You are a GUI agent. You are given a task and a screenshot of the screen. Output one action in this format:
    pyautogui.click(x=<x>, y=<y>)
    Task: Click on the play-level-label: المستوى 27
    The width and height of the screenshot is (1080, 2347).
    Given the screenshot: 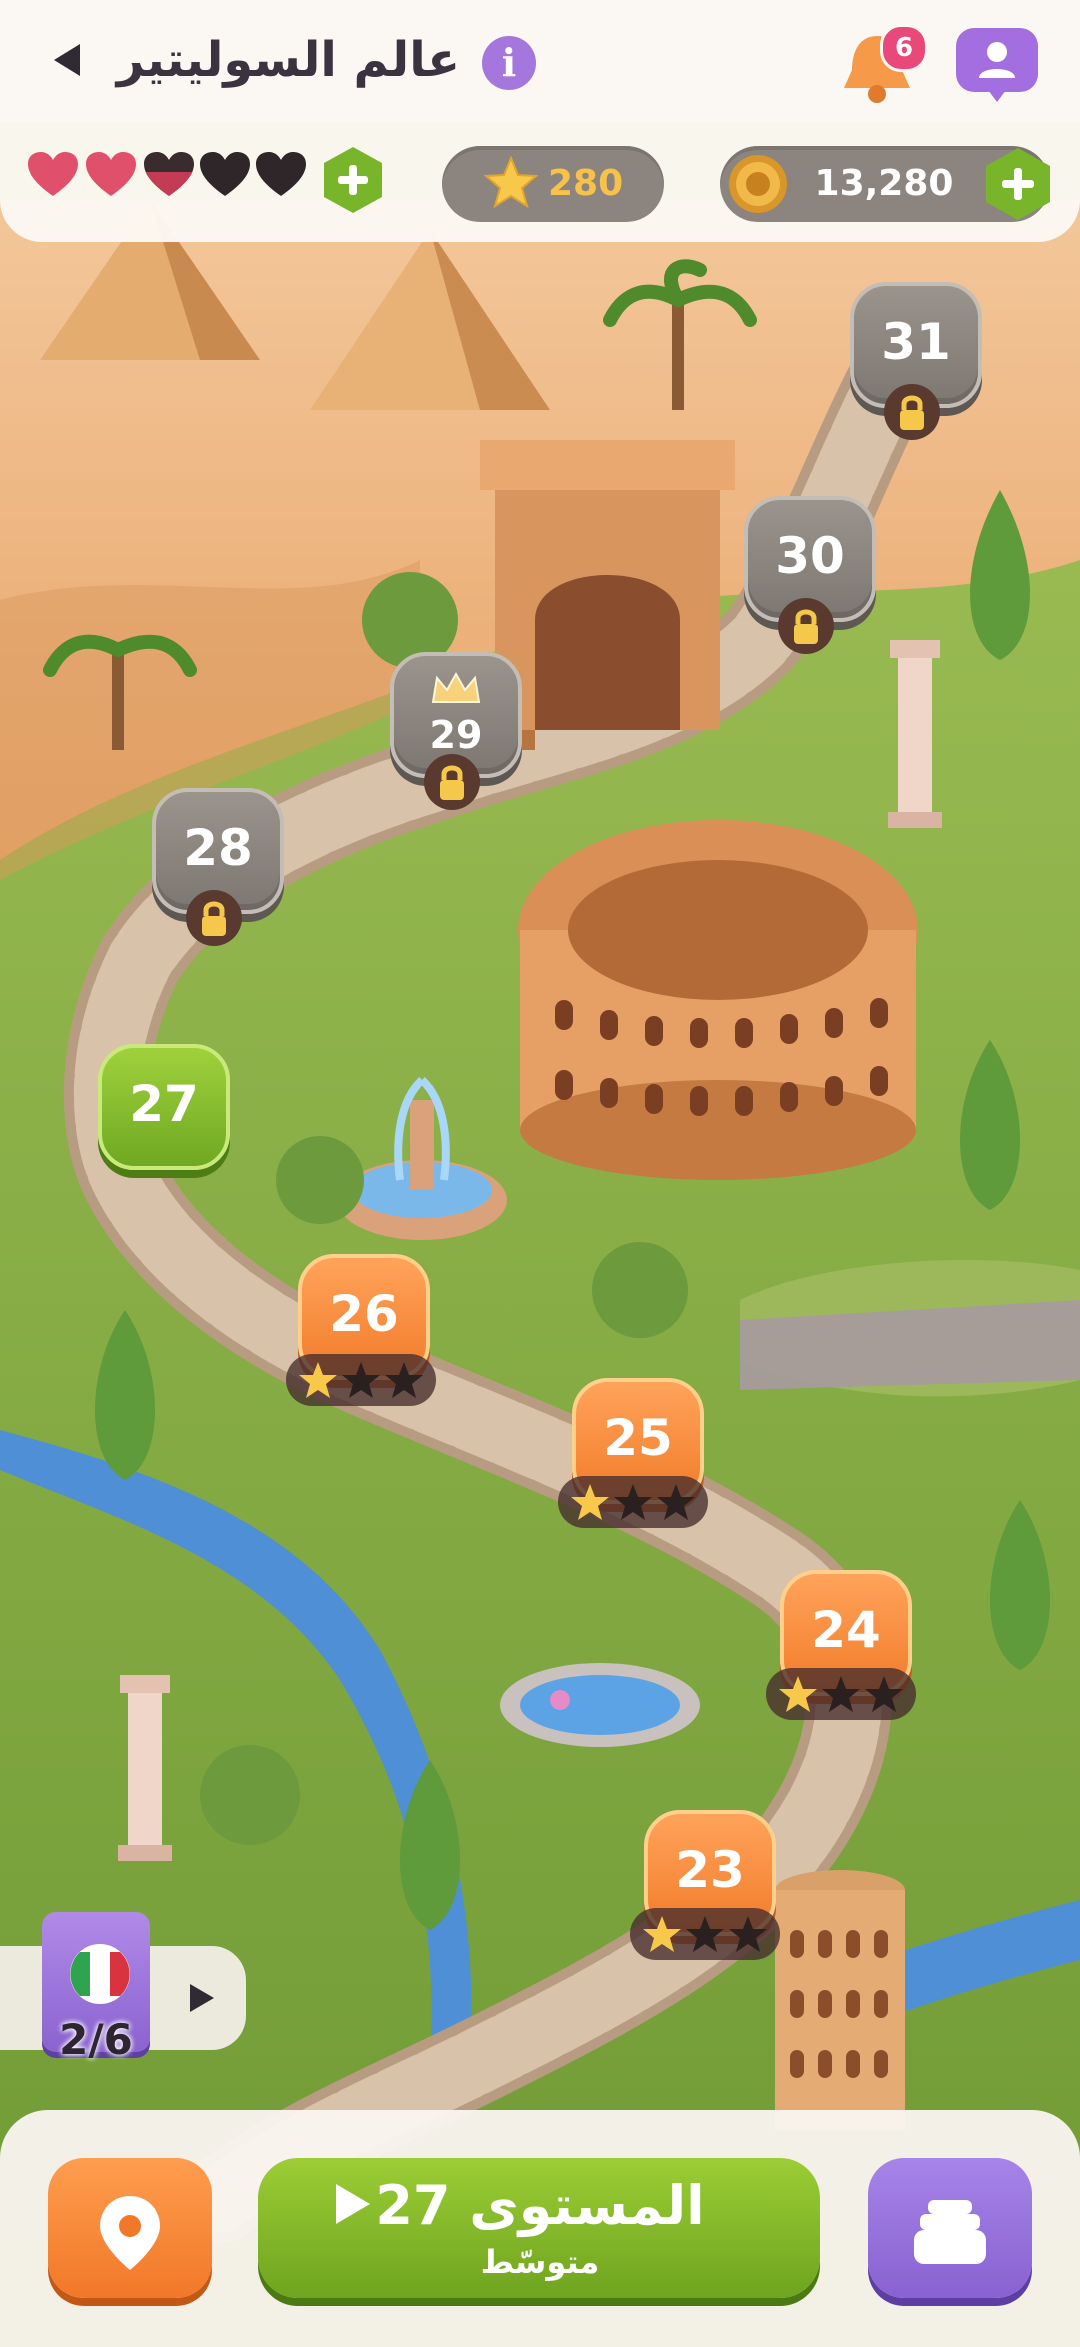 What is the action you would take?
    pyautogui.click(x=540, y=2205)
    